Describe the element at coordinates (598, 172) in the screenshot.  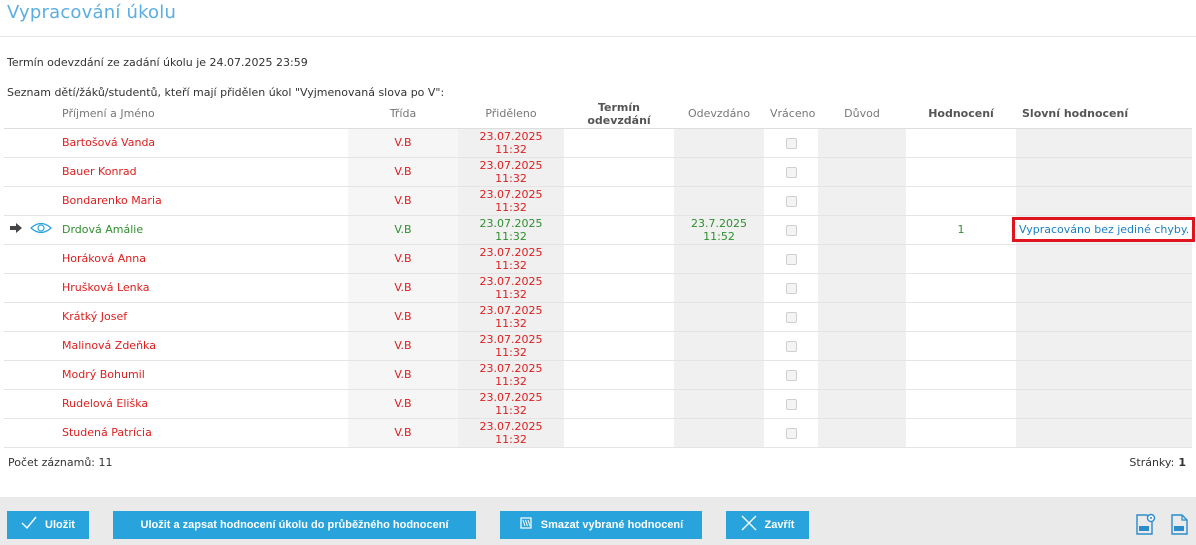
I see `table-row: Bauer Konrad V.B 23.07.2025 11:32` at that location.